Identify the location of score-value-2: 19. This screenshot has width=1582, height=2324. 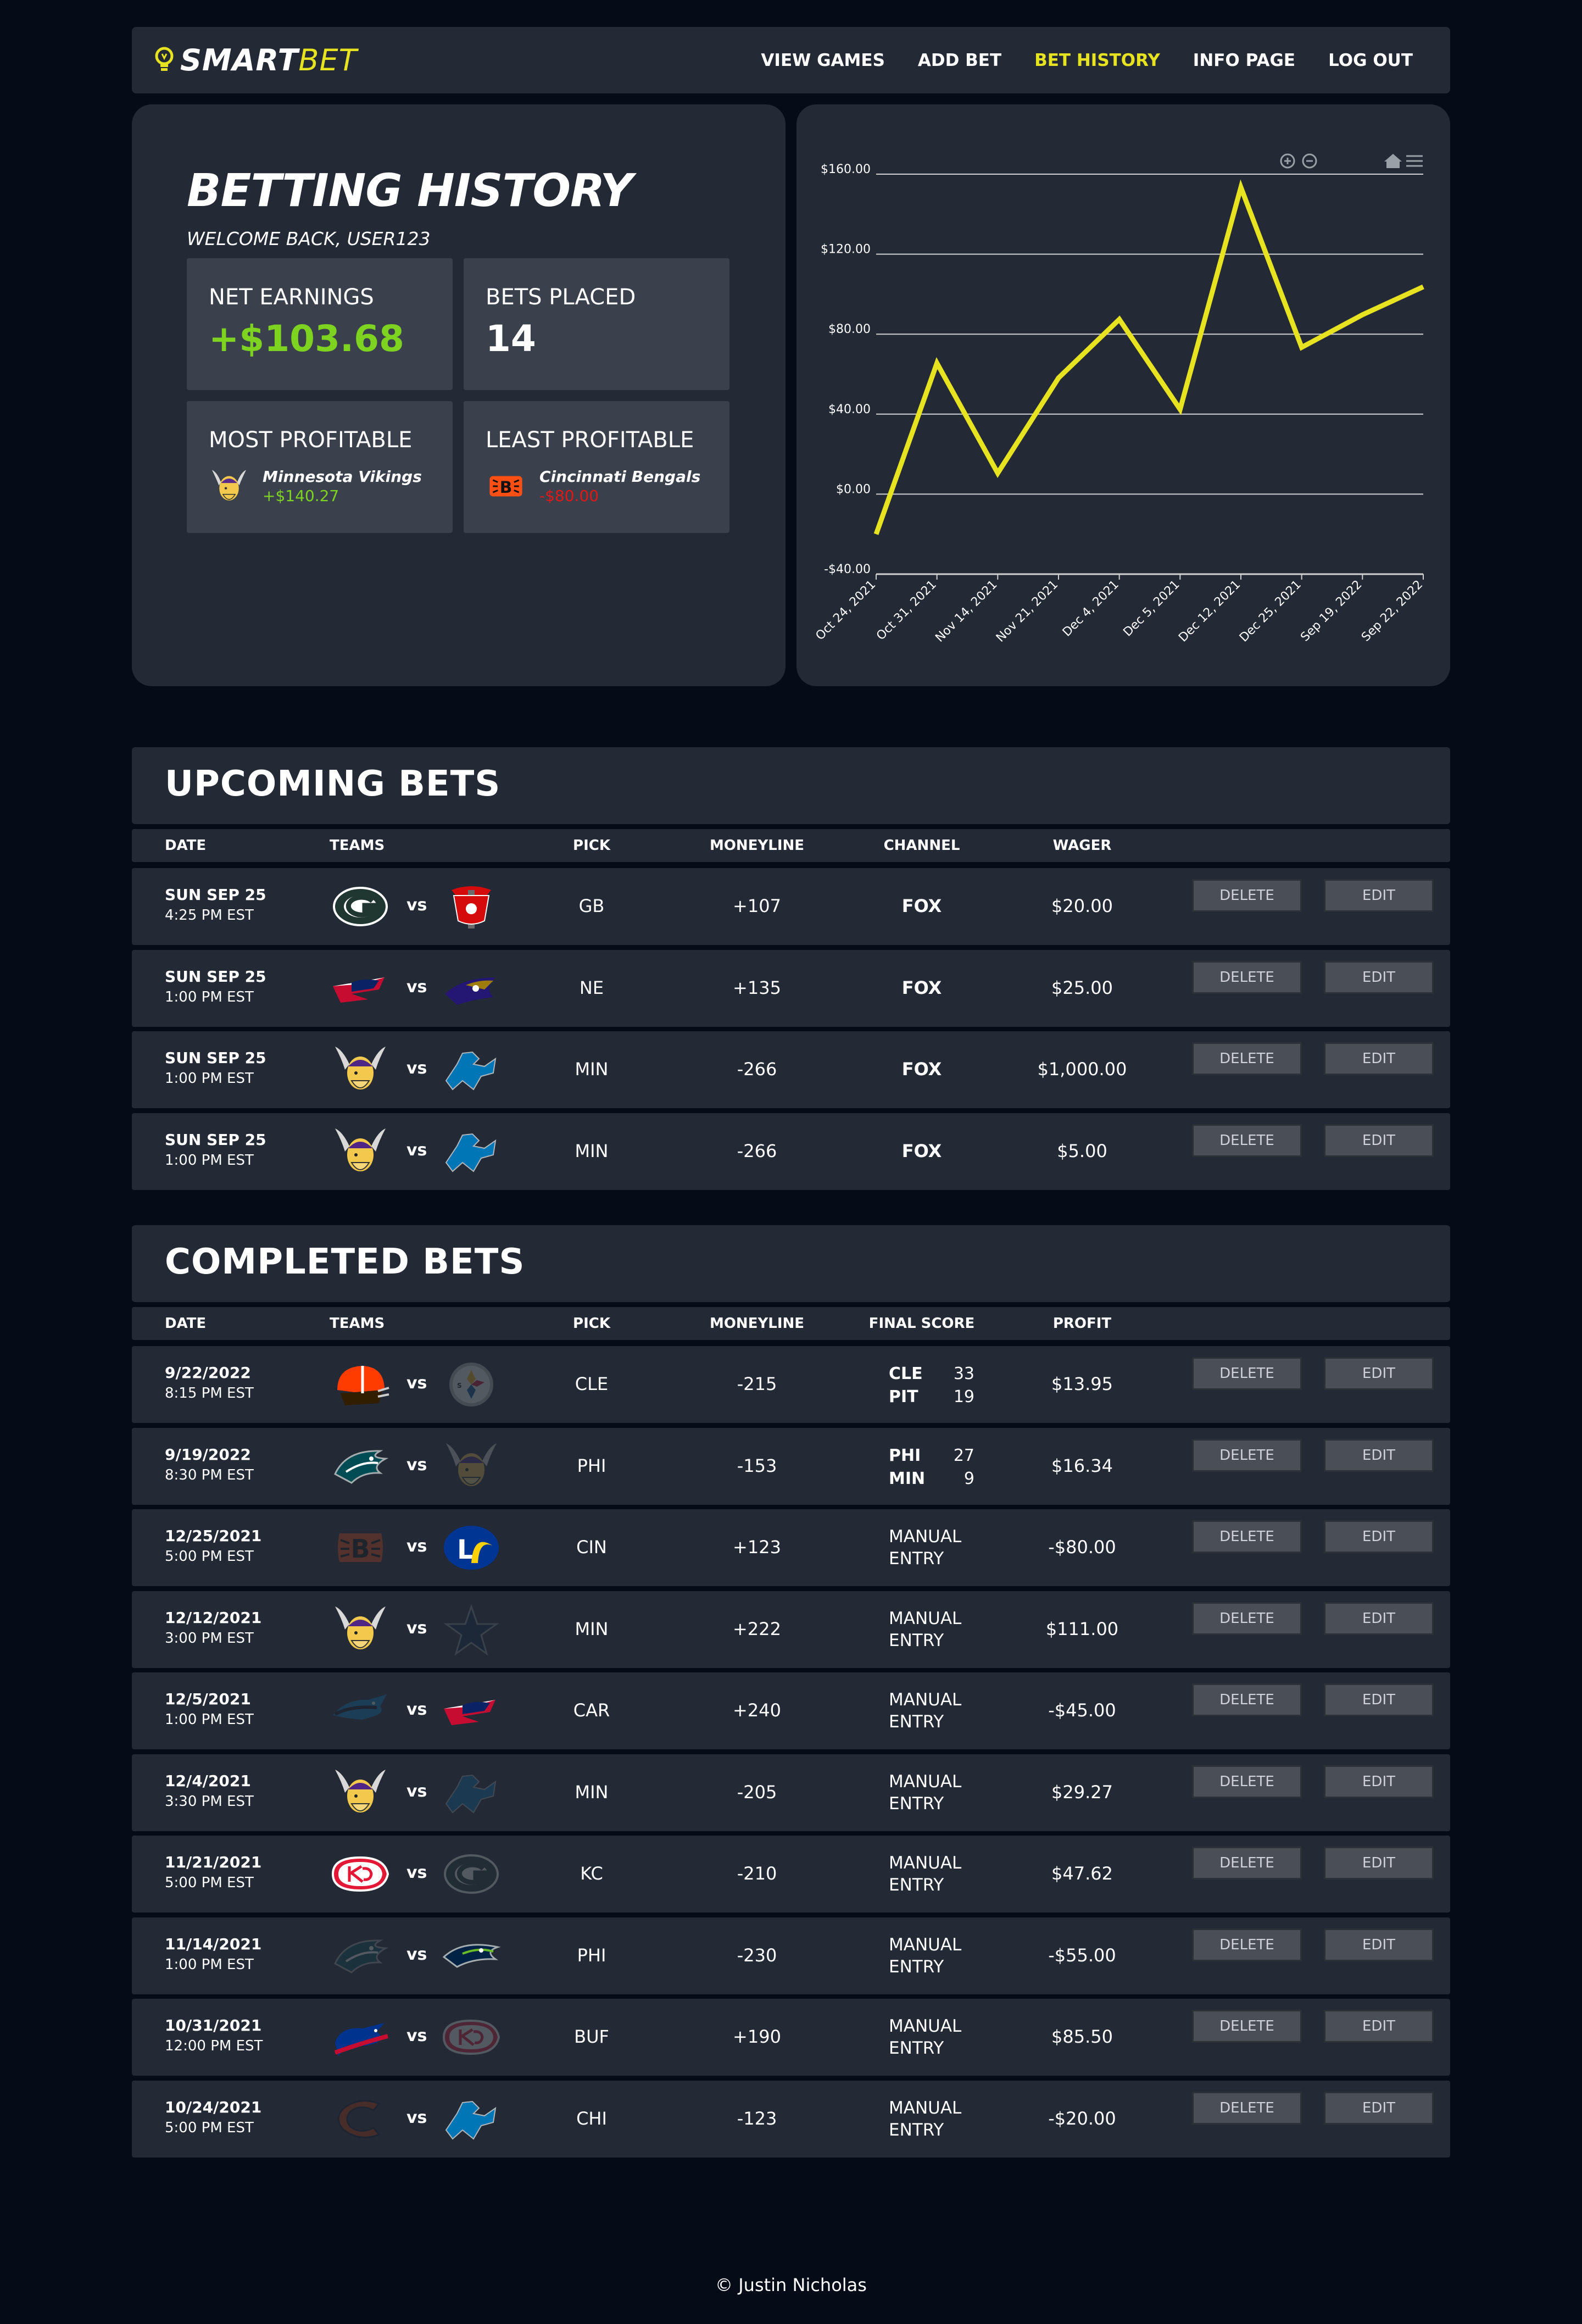
(964, 1396).